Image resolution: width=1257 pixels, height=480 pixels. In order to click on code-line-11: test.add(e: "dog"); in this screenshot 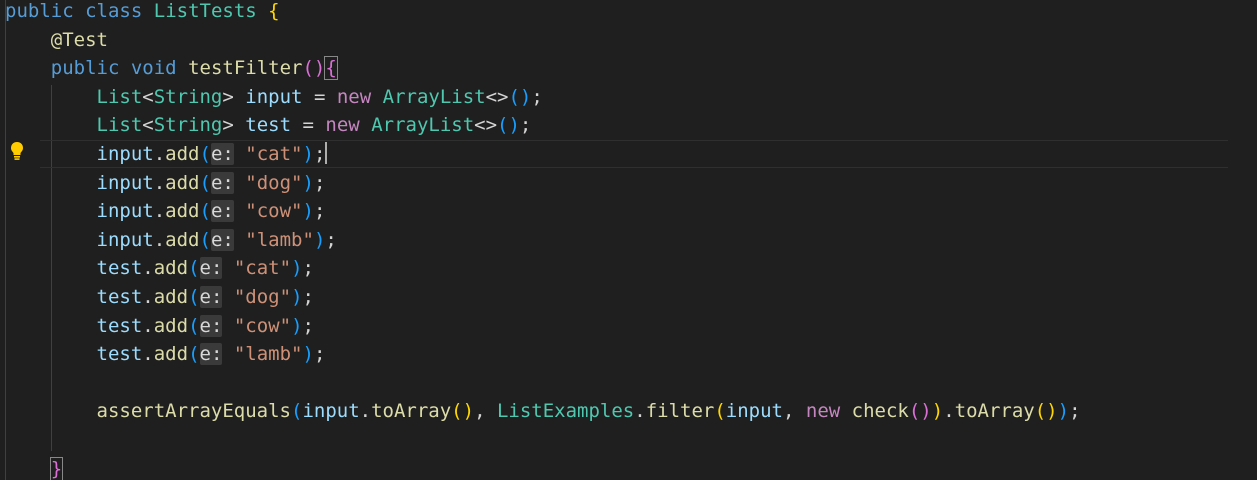, I will do `click(159, 297)`.